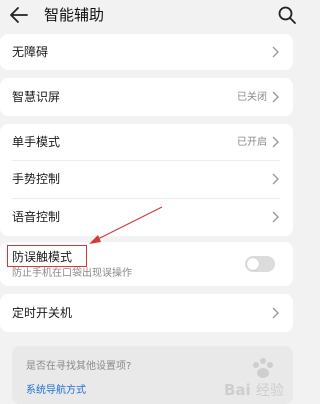  Describe the element at coordinates (155, 15) in the screenshot. I see `title-bar: 智能辅助` at that location.